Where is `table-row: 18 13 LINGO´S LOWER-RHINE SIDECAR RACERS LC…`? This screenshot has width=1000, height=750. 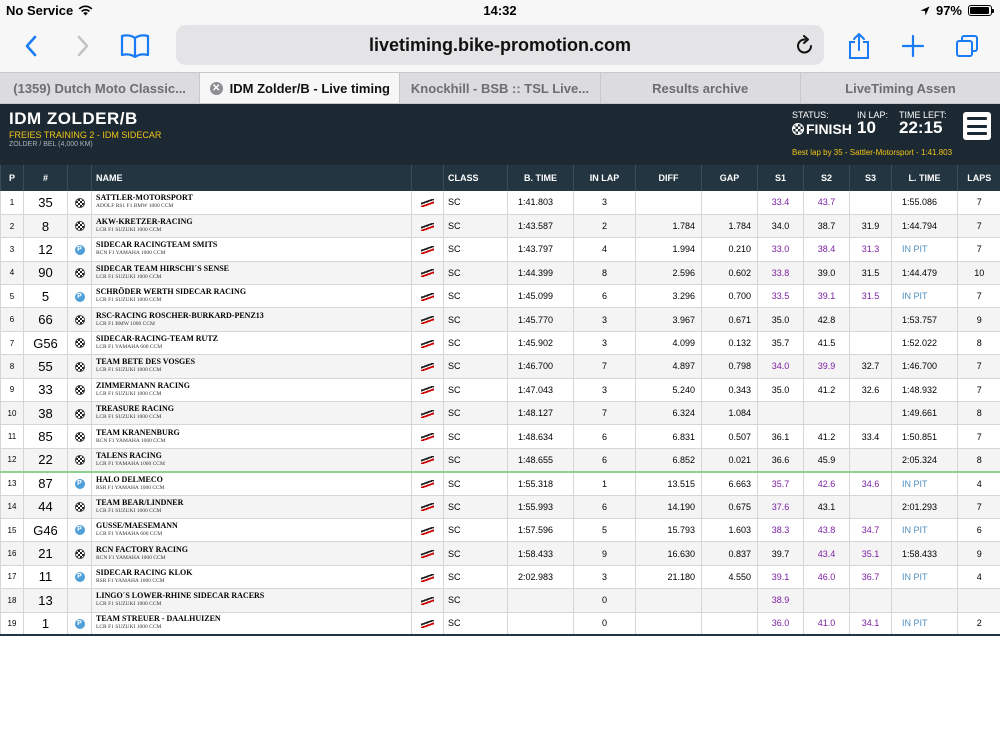
table-row: 18 13 LINGO´S LOWER-RHINE SIDECAR RACERS LC… is located at coordinates (500, 600).